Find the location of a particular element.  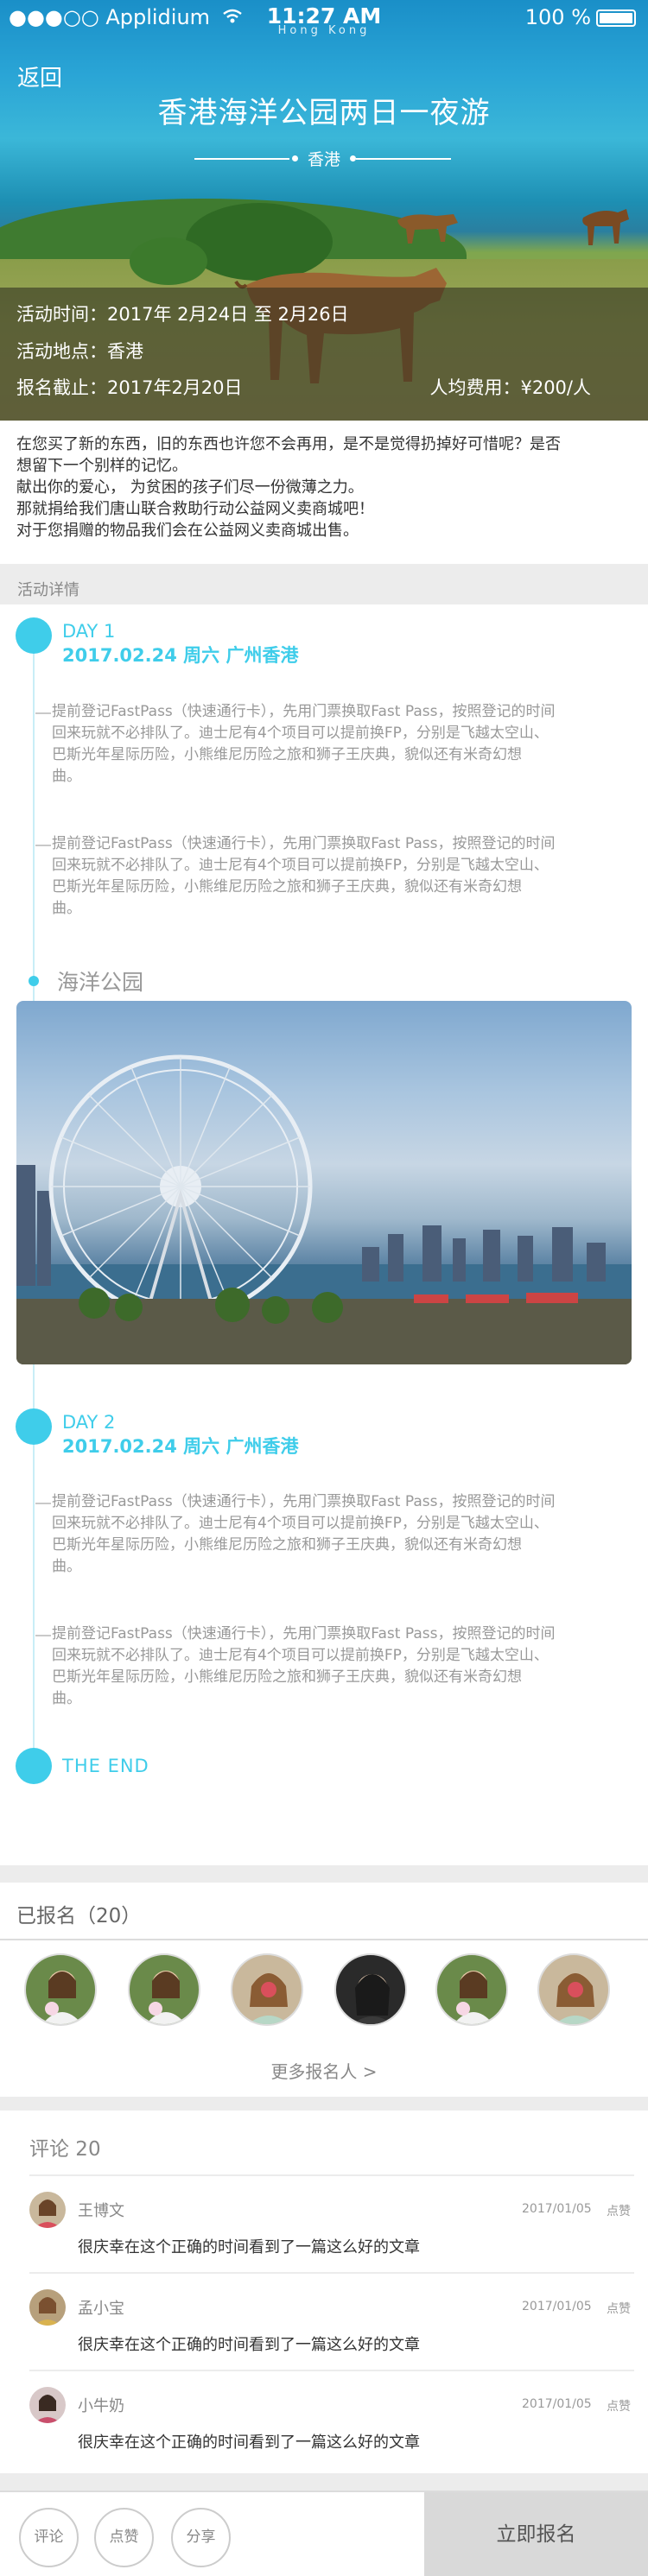

signup-deadline: 报名截止：2017年2月20日 is located at coordinates (129, 387).